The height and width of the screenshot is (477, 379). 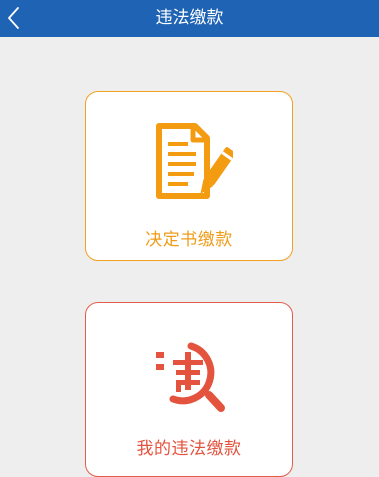 I want to click on my-violation-payment-label: 我的违法缴款, so click(x=189, y=449).